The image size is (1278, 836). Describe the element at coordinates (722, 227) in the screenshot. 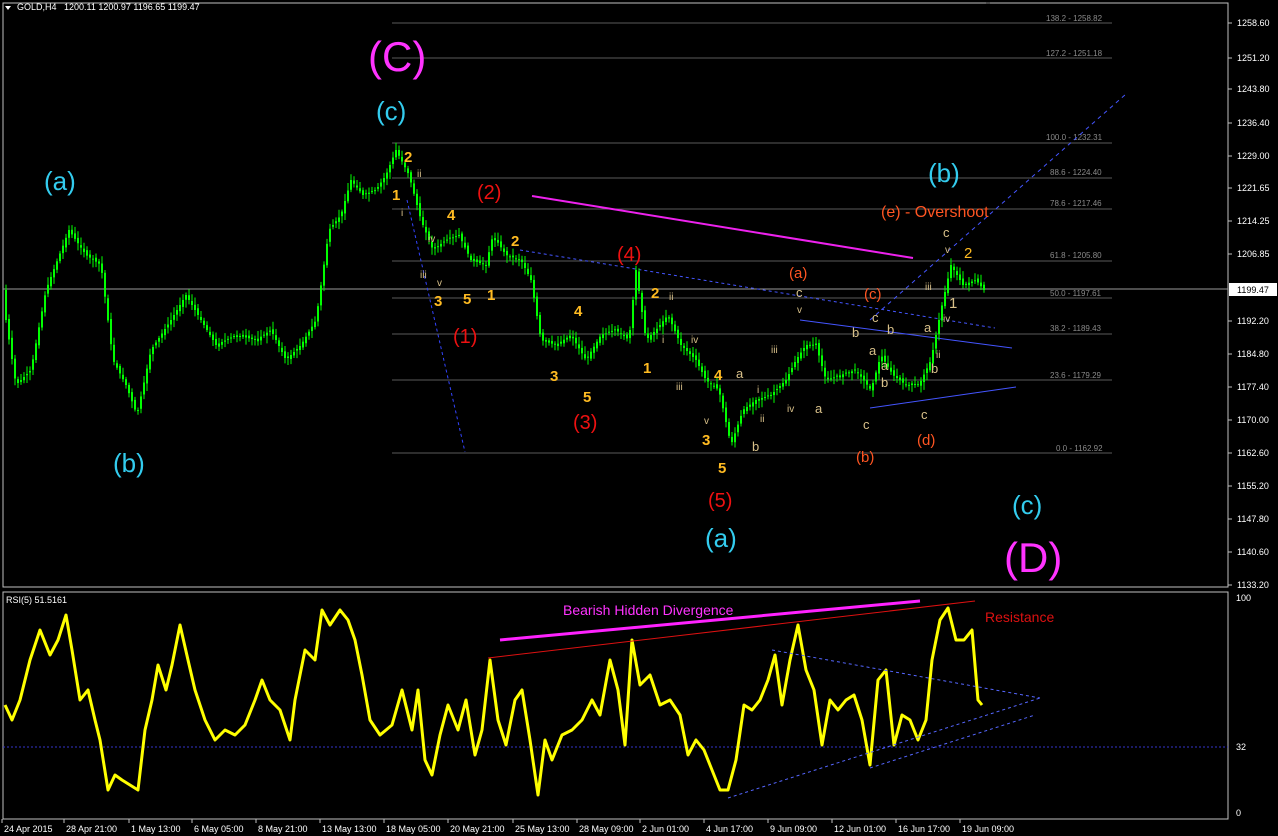

I see `magenta-trendline` at that location.